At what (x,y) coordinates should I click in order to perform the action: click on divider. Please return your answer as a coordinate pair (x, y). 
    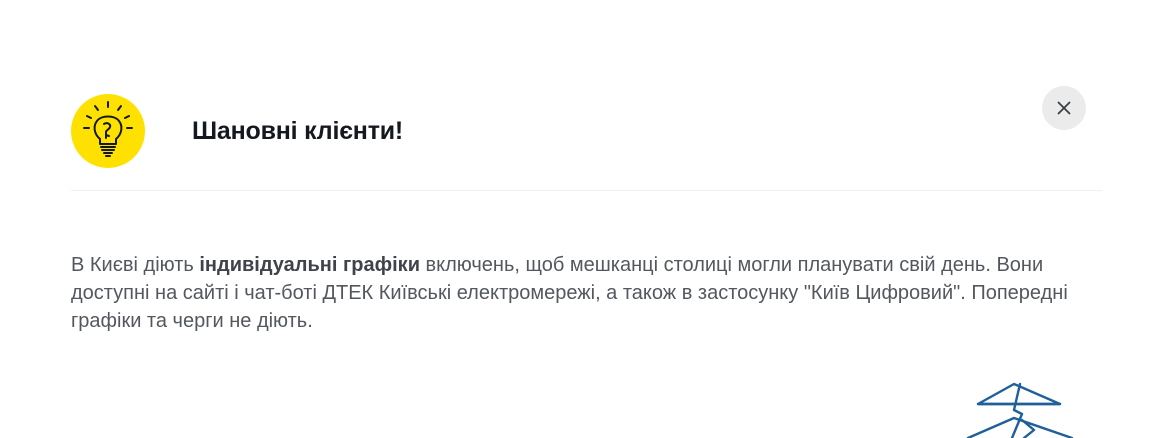
    Looking at the image, I should click on (586, 190).